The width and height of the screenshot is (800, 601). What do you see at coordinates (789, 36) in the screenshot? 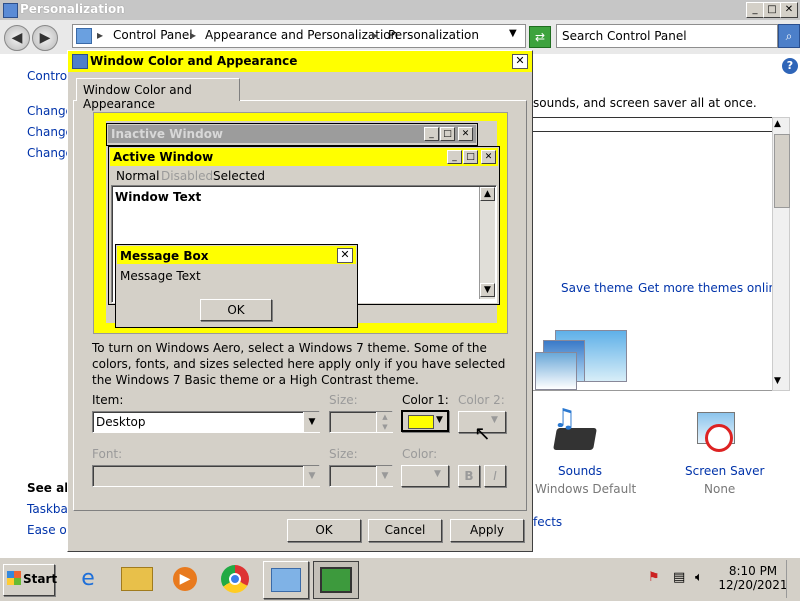
I see `search-icon: ⌕` at bounding box center [789, 36].